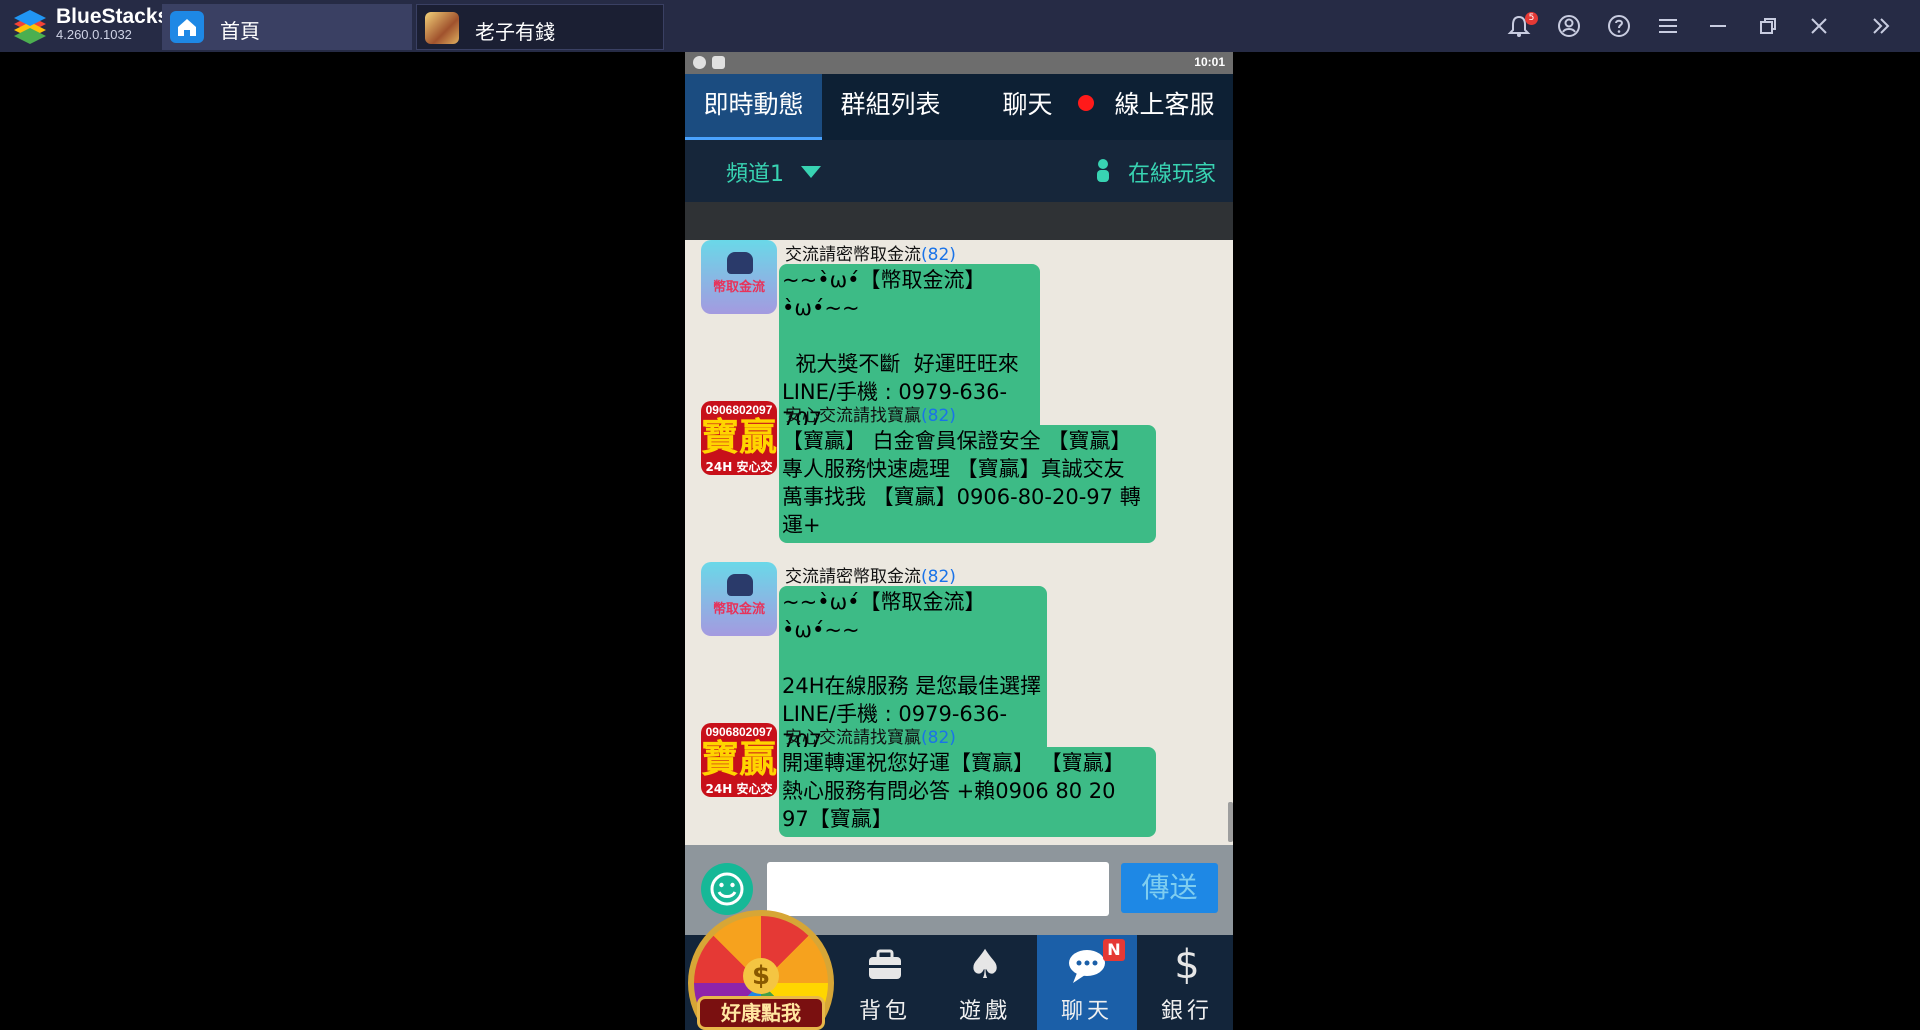 The image size is (1920, 1030). Describe the element at coordinates (1718, 26) in the screenshot. I see `minimize-icon` at that location.